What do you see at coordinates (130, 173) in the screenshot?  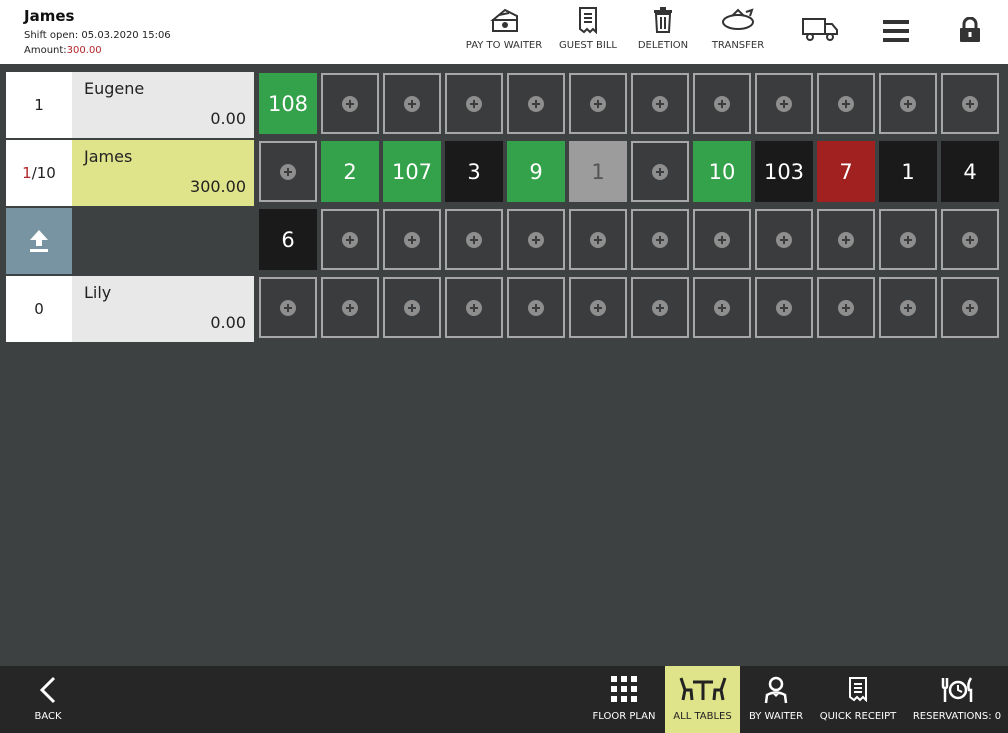 I see `waiter-row-james: 1/10 James 300.00` at bounding box center [130, 173].